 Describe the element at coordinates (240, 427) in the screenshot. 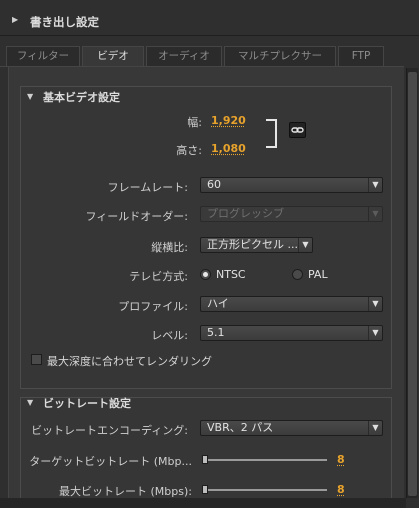

I see `bitrate-encoding-value: VBR、2 パス` at that location.